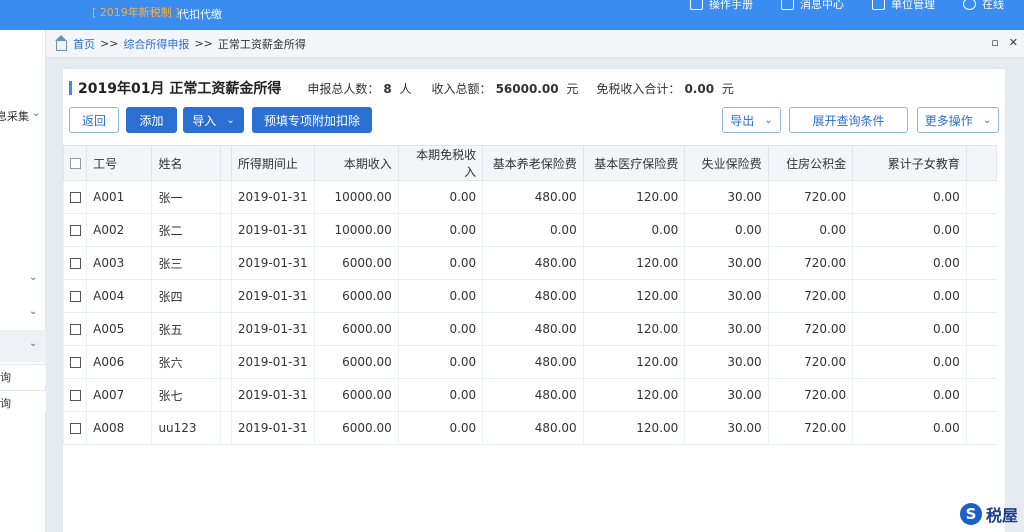 This screenshot has height=532, width=1024. Describe the element at coordinates (23, 315) in the screenshot. I see `sidebar-item-group-2: ⌄` at that location.